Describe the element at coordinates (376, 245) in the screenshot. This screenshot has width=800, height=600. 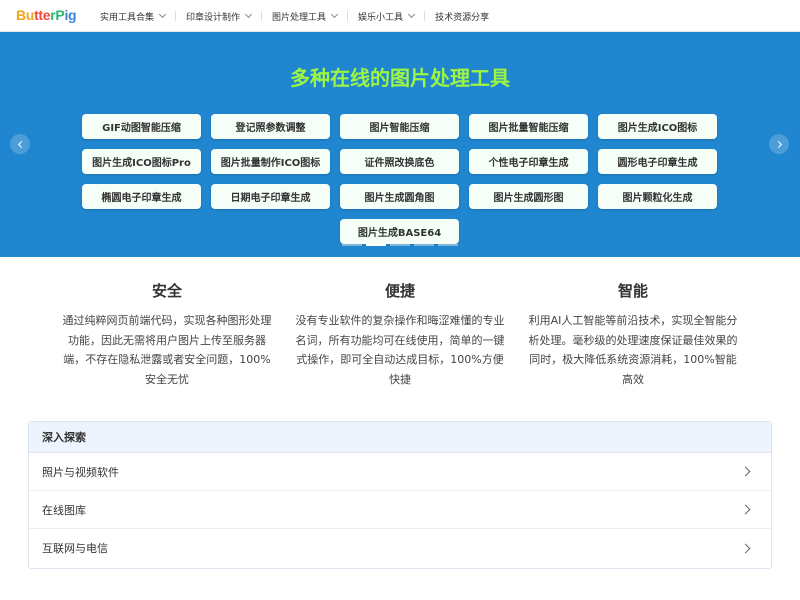
I see `carousel-dot-active` at that location.